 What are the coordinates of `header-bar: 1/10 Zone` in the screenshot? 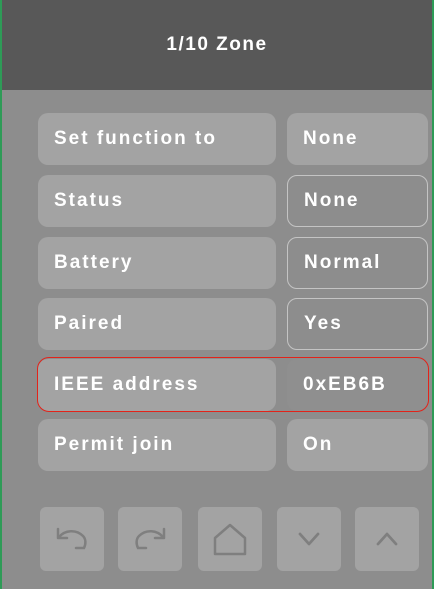 It's located at (217, 45).